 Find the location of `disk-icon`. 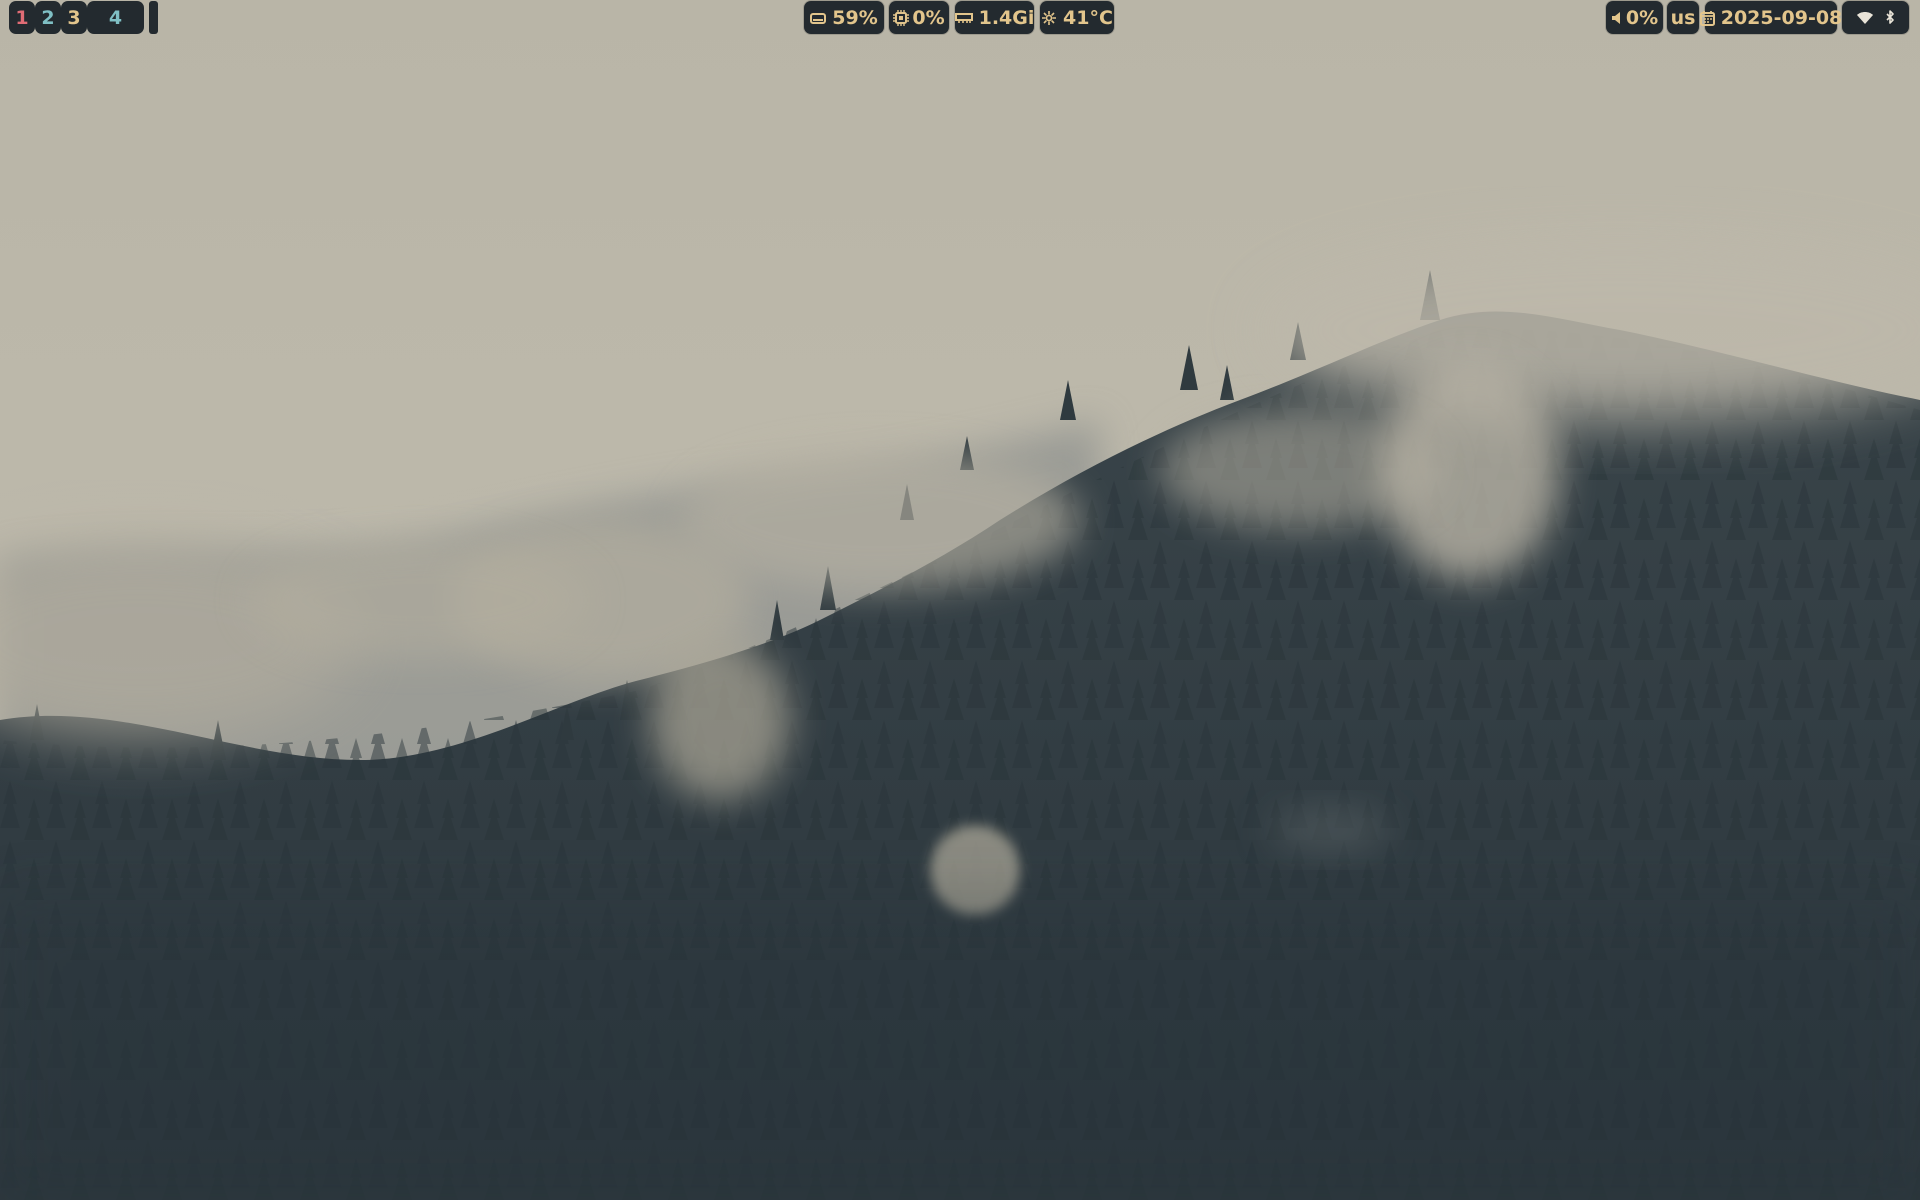

disk-icon is located at coordinates (818, 18).